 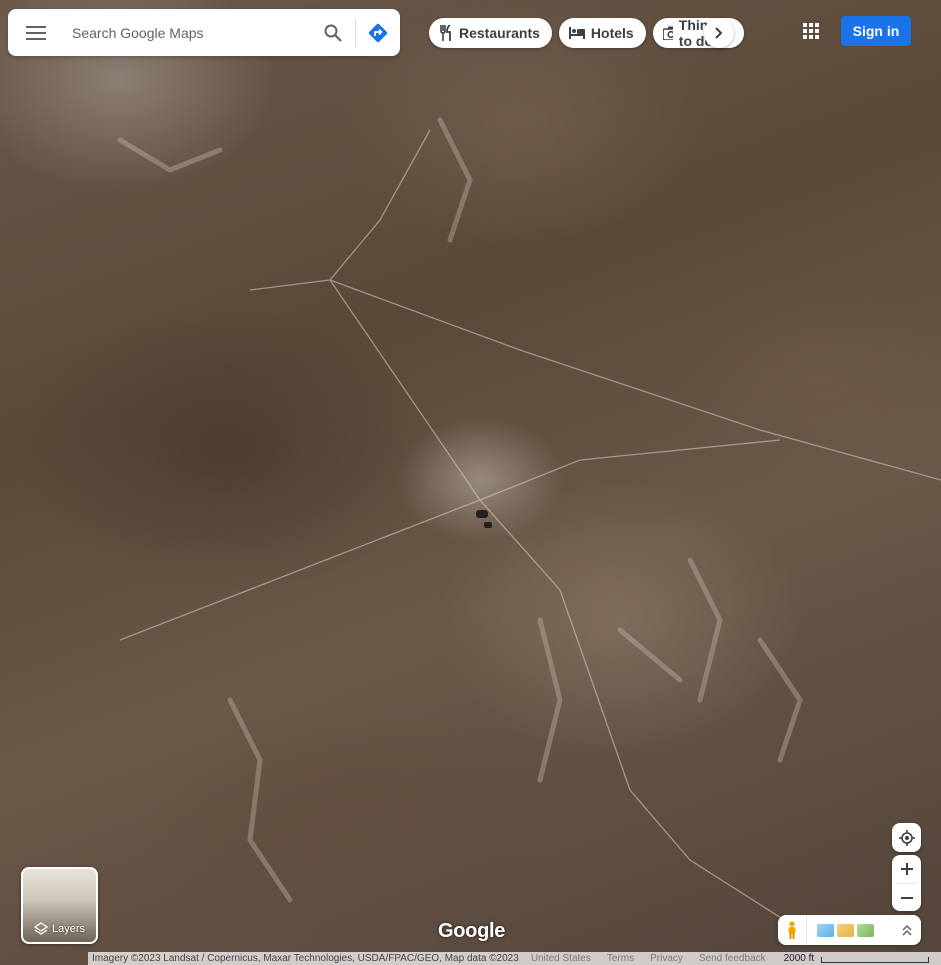 I want to click on chip-hotels: Hotels, so click(x=602, y=33).